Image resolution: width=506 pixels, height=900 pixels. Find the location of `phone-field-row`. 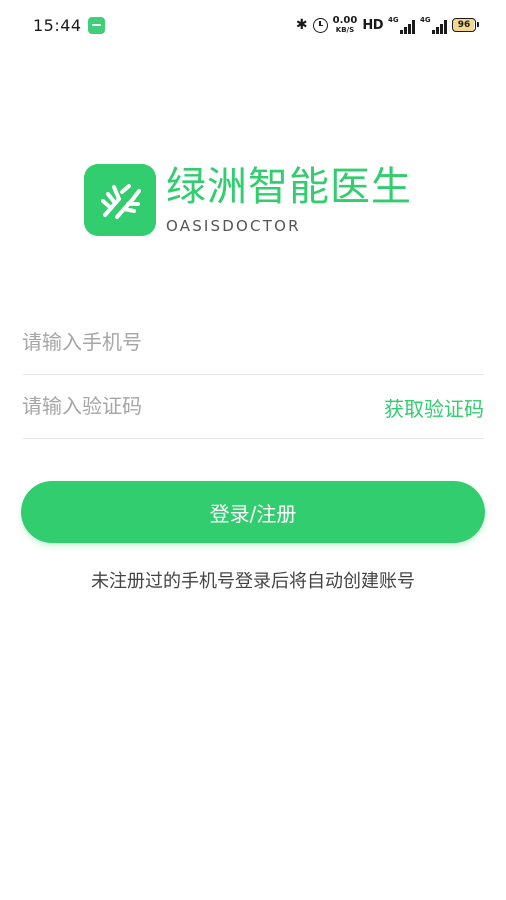

phone-field-row is located at coordinates (253, 342).